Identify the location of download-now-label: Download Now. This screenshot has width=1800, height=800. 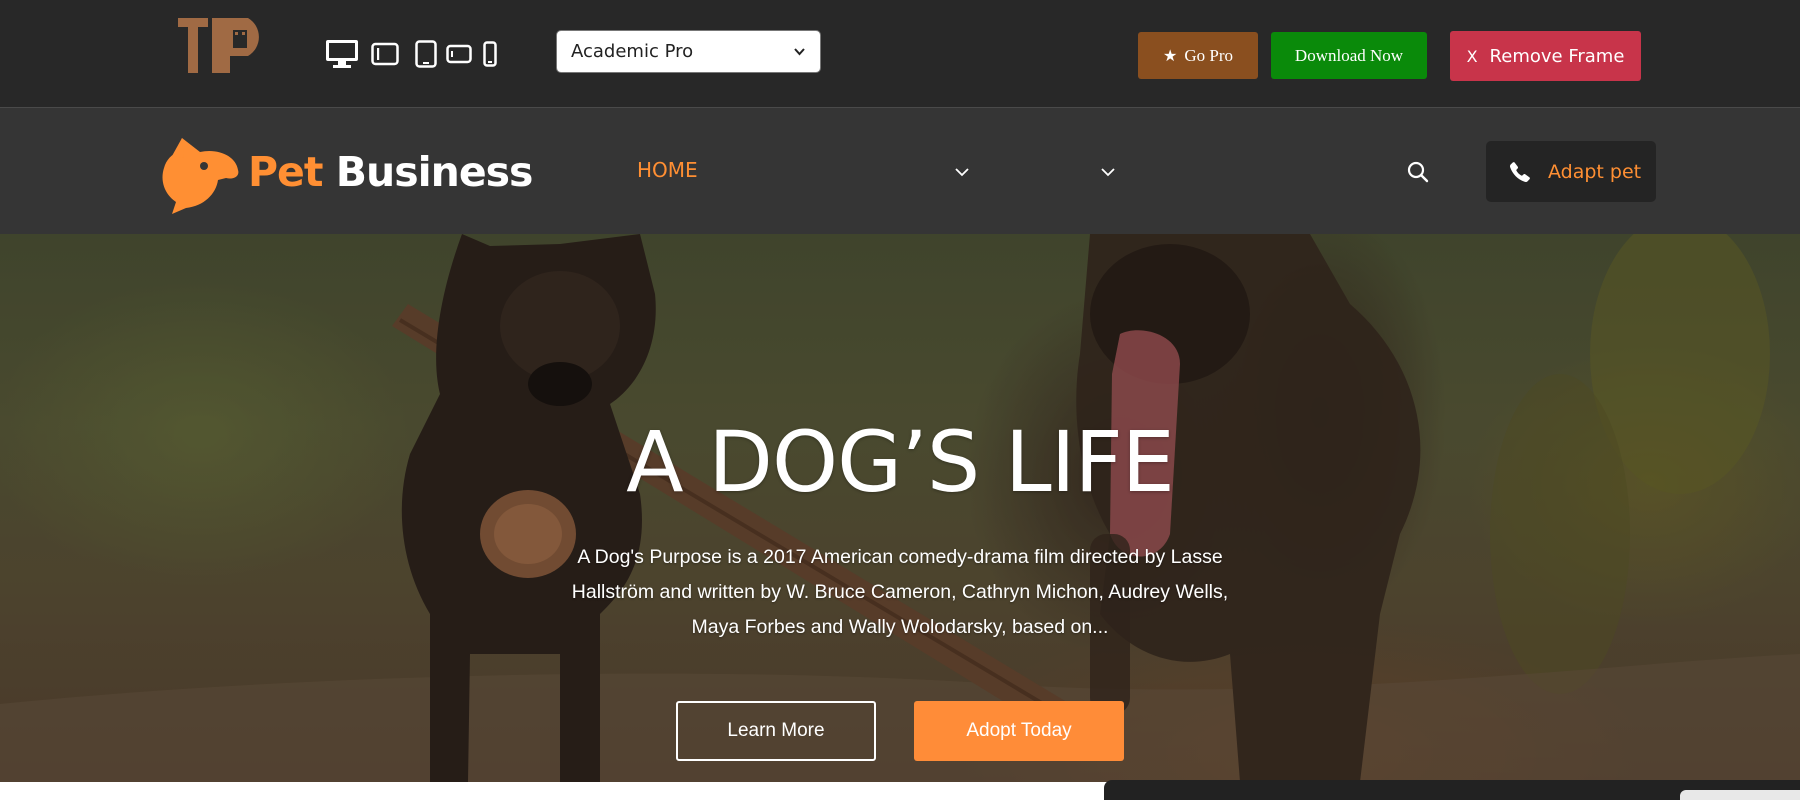
(1349, 55).